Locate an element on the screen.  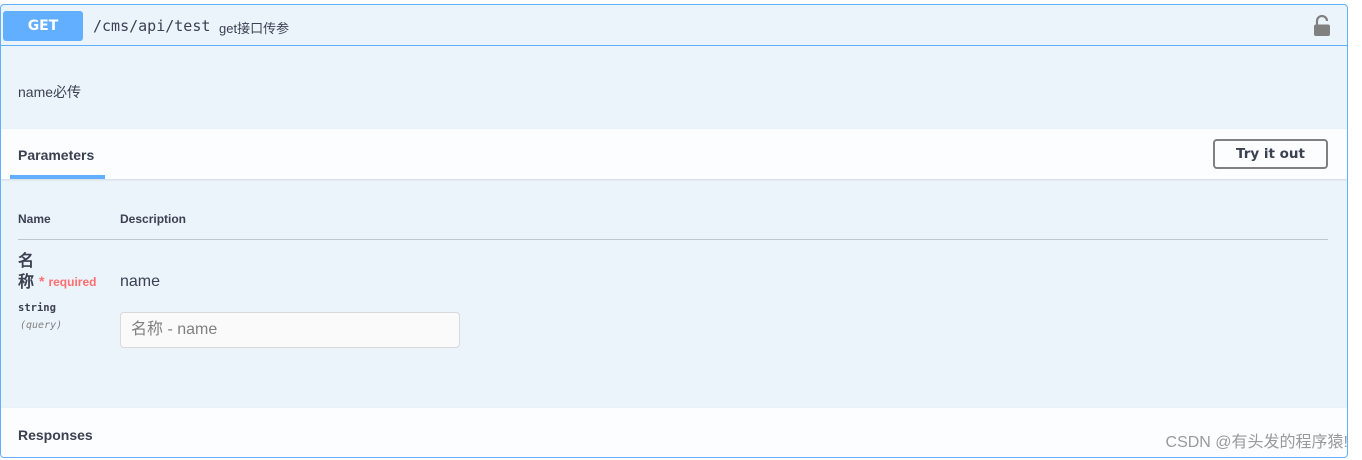
required-label: required is located at coordinates (72, 282).